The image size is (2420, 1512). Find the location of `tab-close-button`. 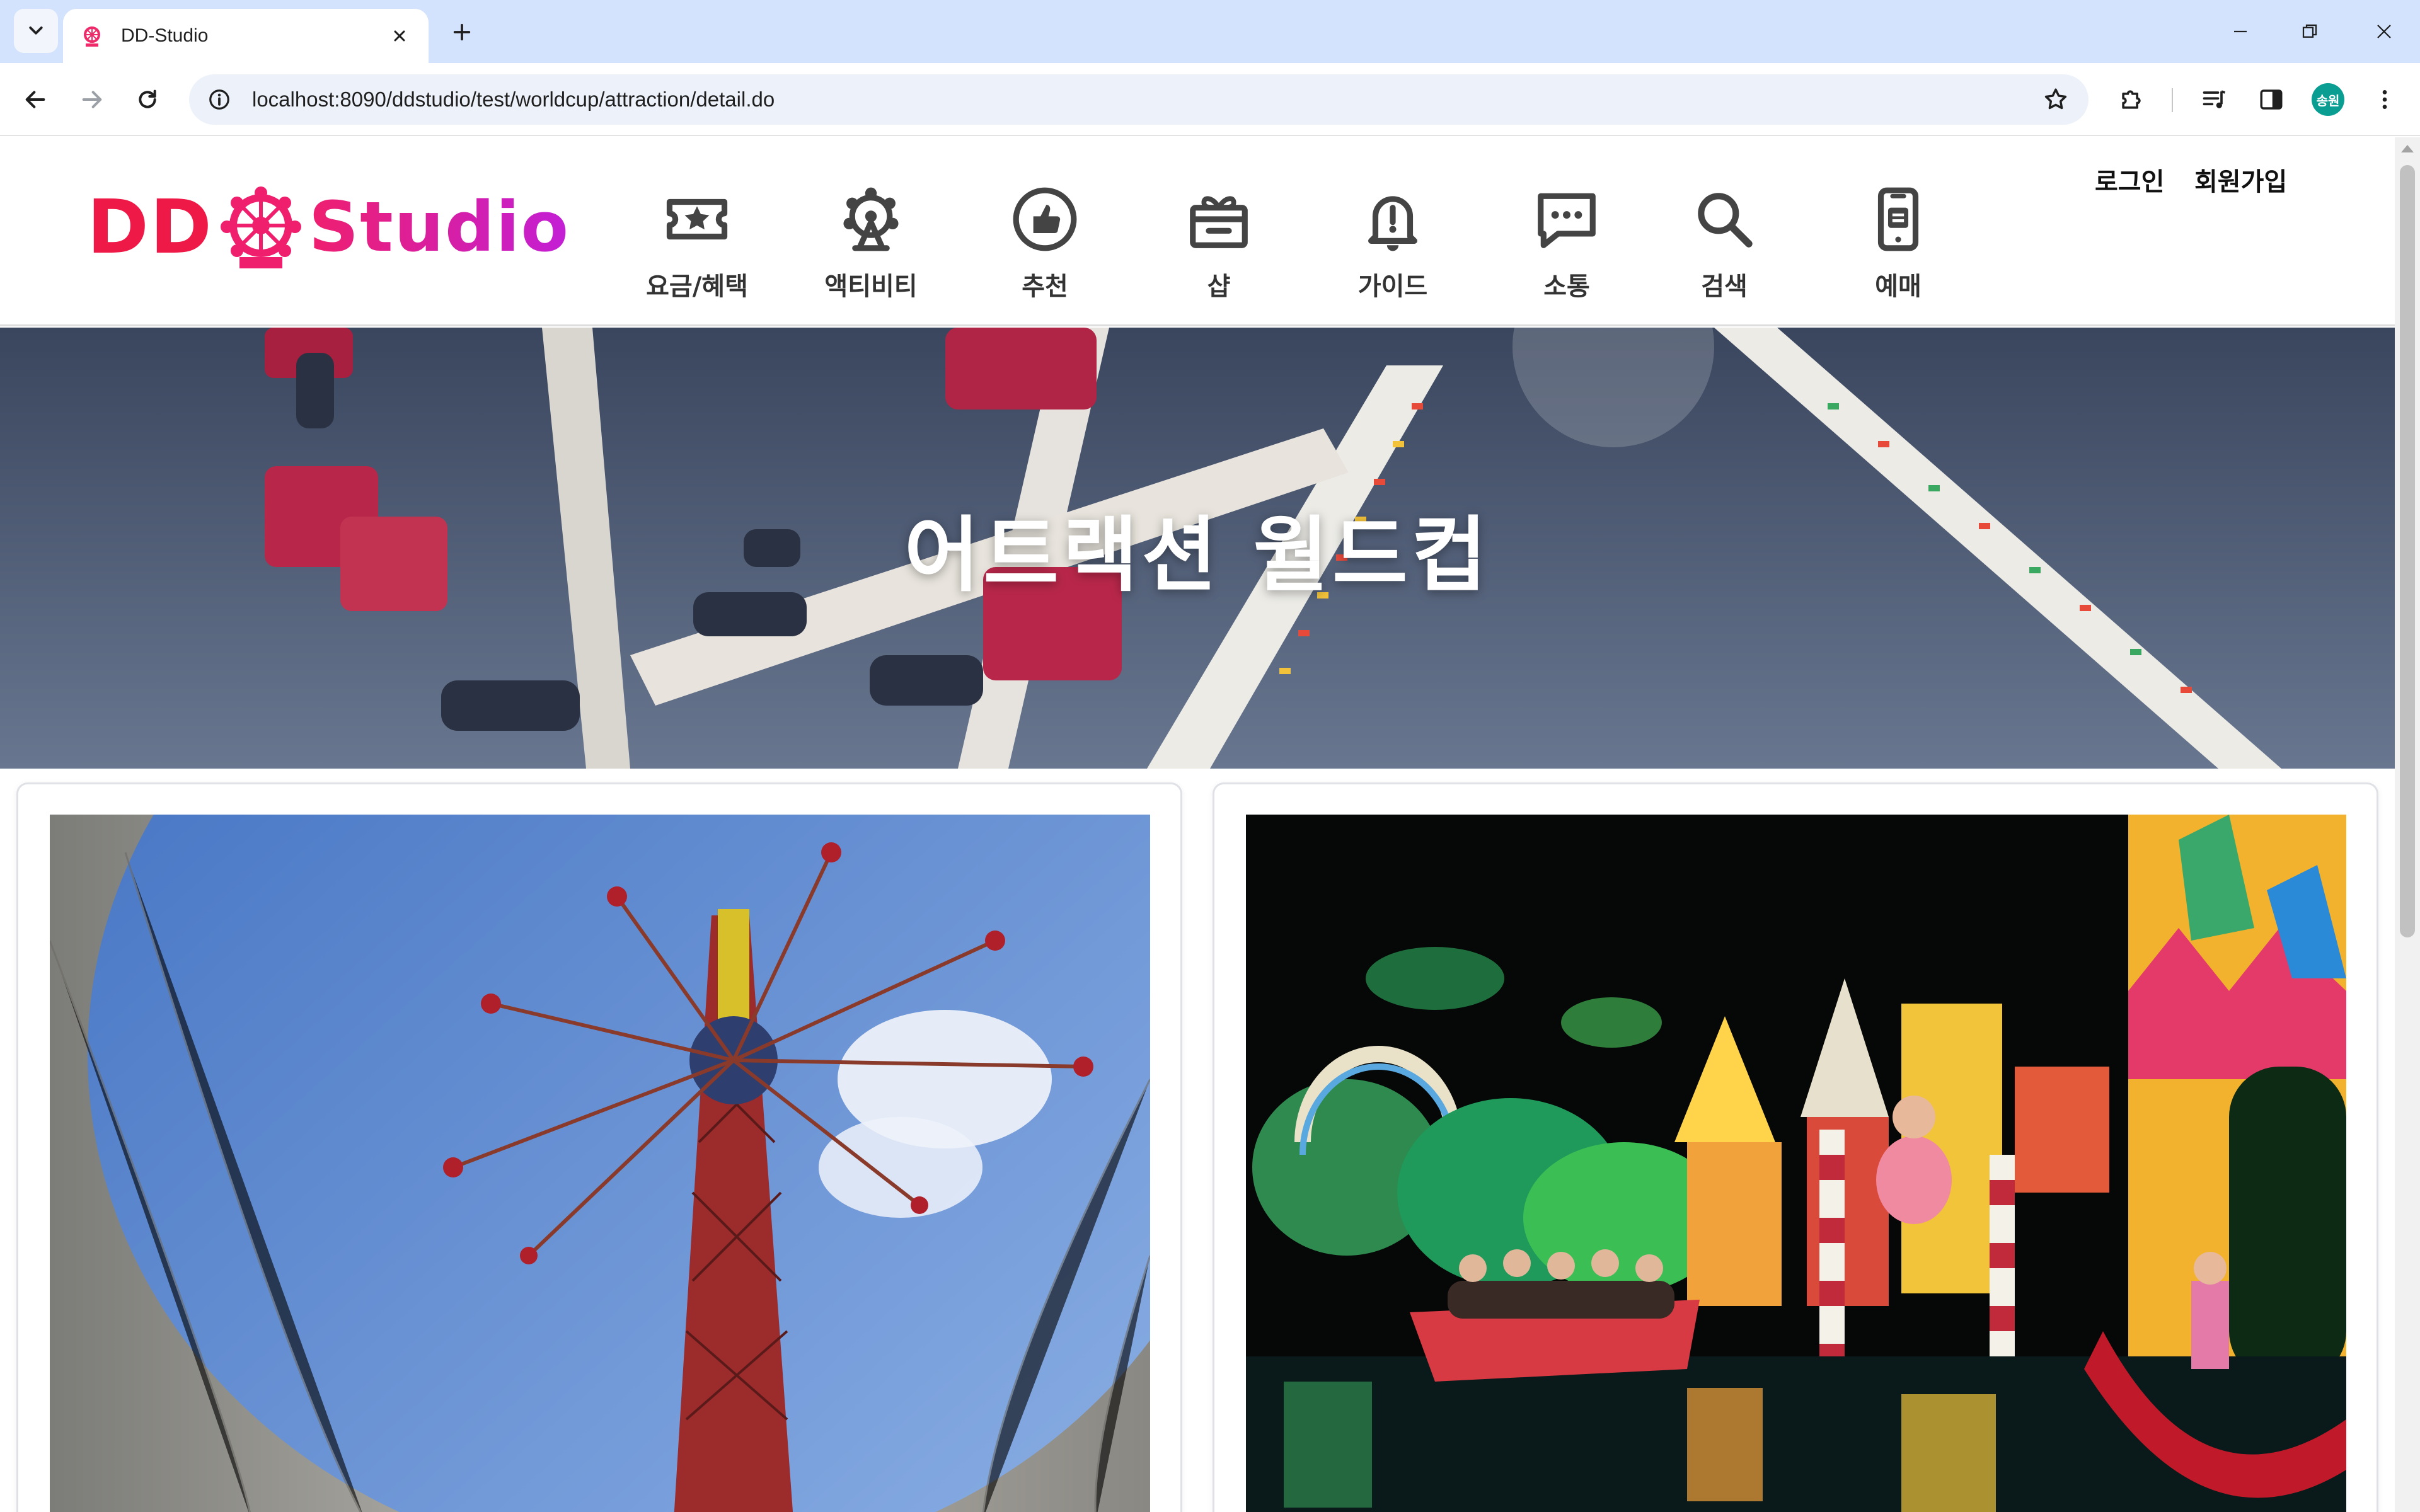

tab-close-button is located at coordinates (400, 36).